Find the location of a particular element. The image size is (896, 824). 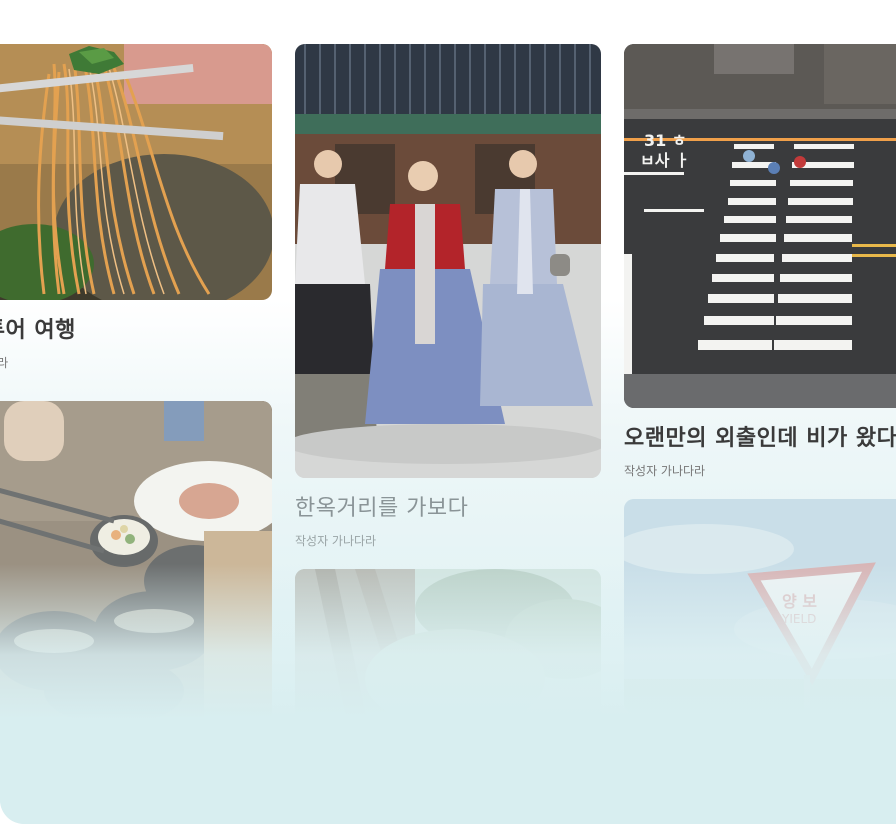

post-card-kimbap is located at coordinates (136, 567).